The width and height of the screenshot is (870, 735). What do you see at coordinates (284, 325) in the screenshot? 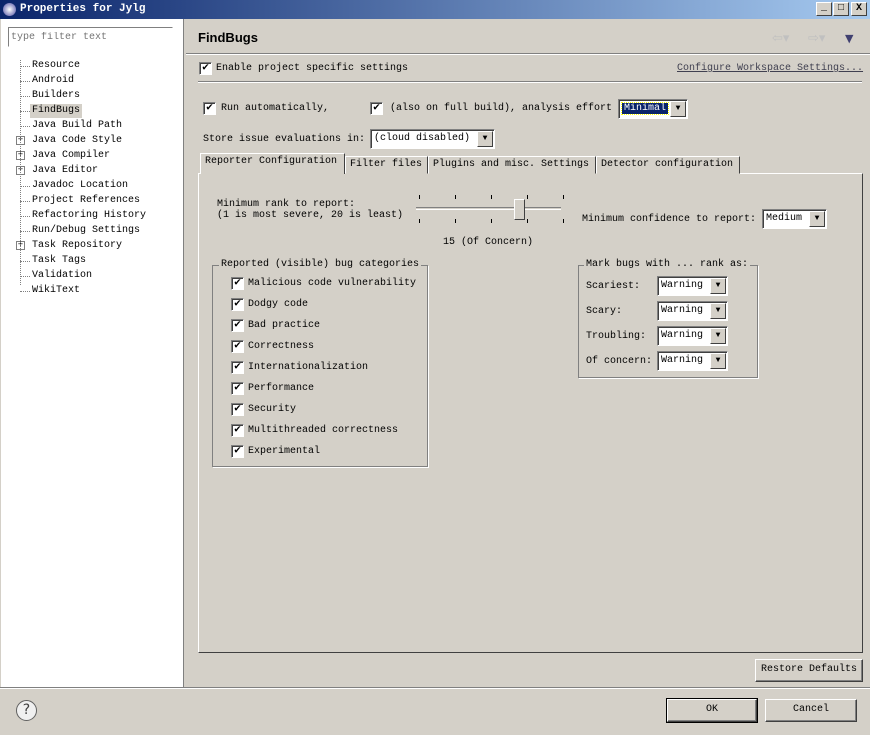
I see `category-label: Bad practice` at bounding box center [284, 325].